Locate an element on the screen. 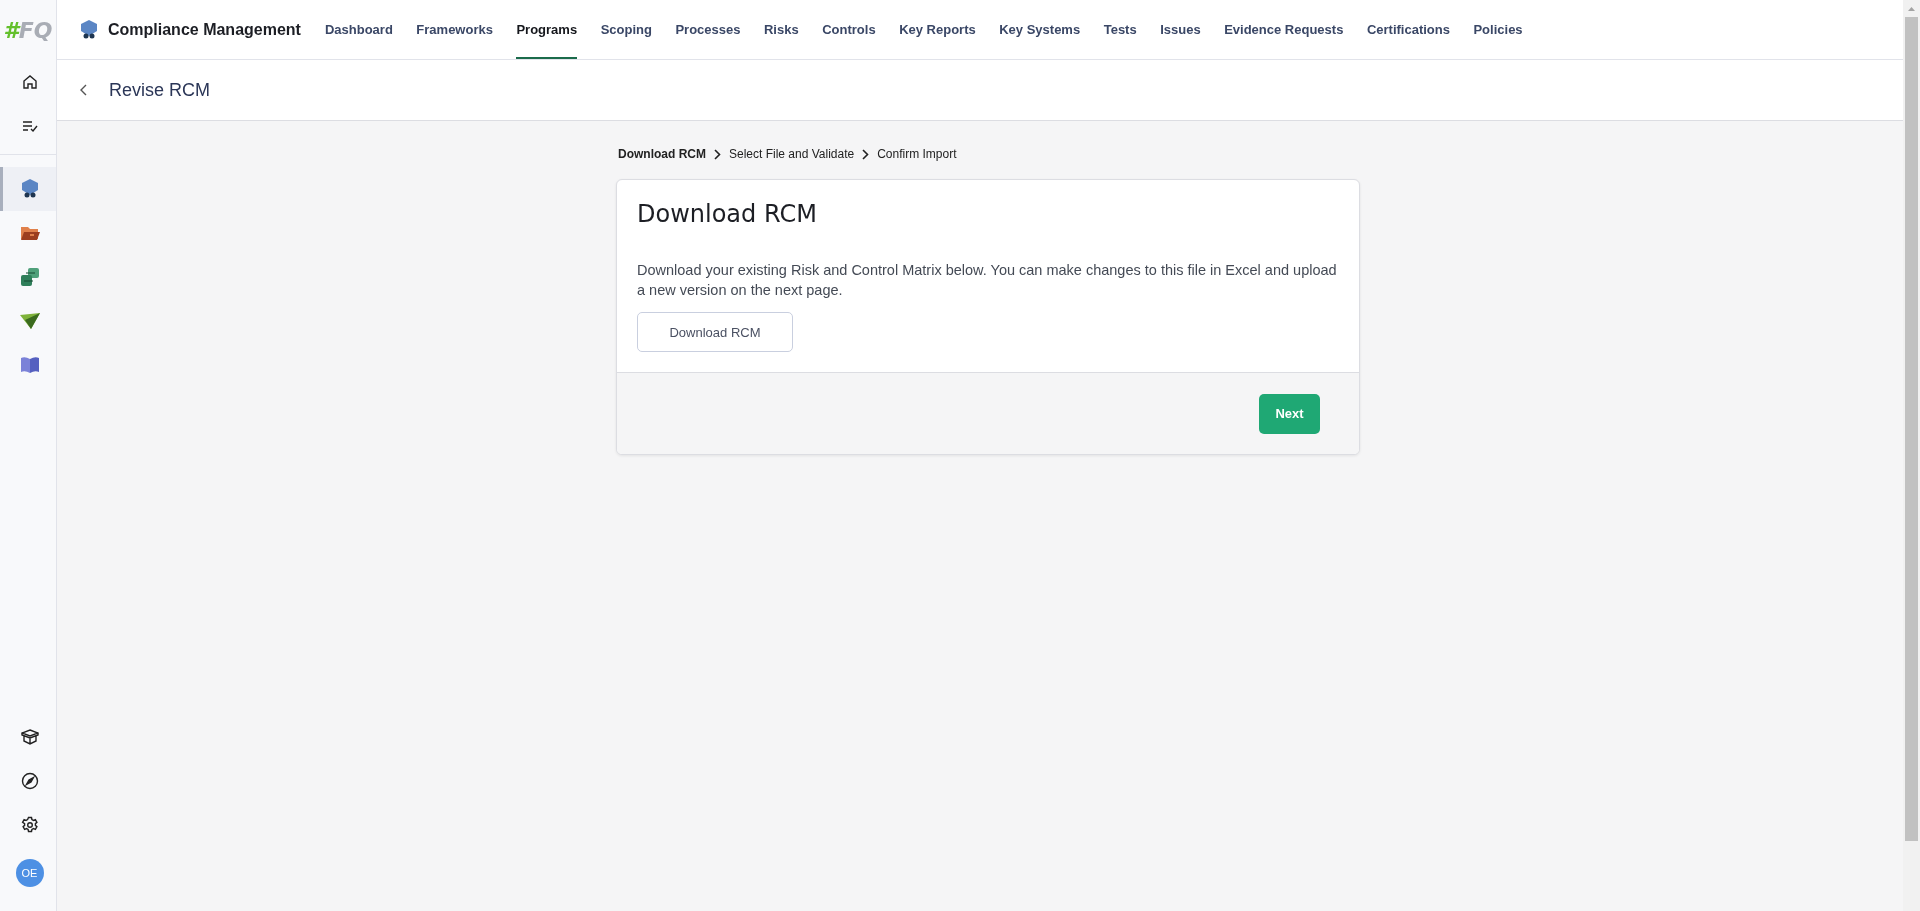 This screenshot has height=911, width=1920. nav-tab: Key Systems is located at coordinates (1040, 29).